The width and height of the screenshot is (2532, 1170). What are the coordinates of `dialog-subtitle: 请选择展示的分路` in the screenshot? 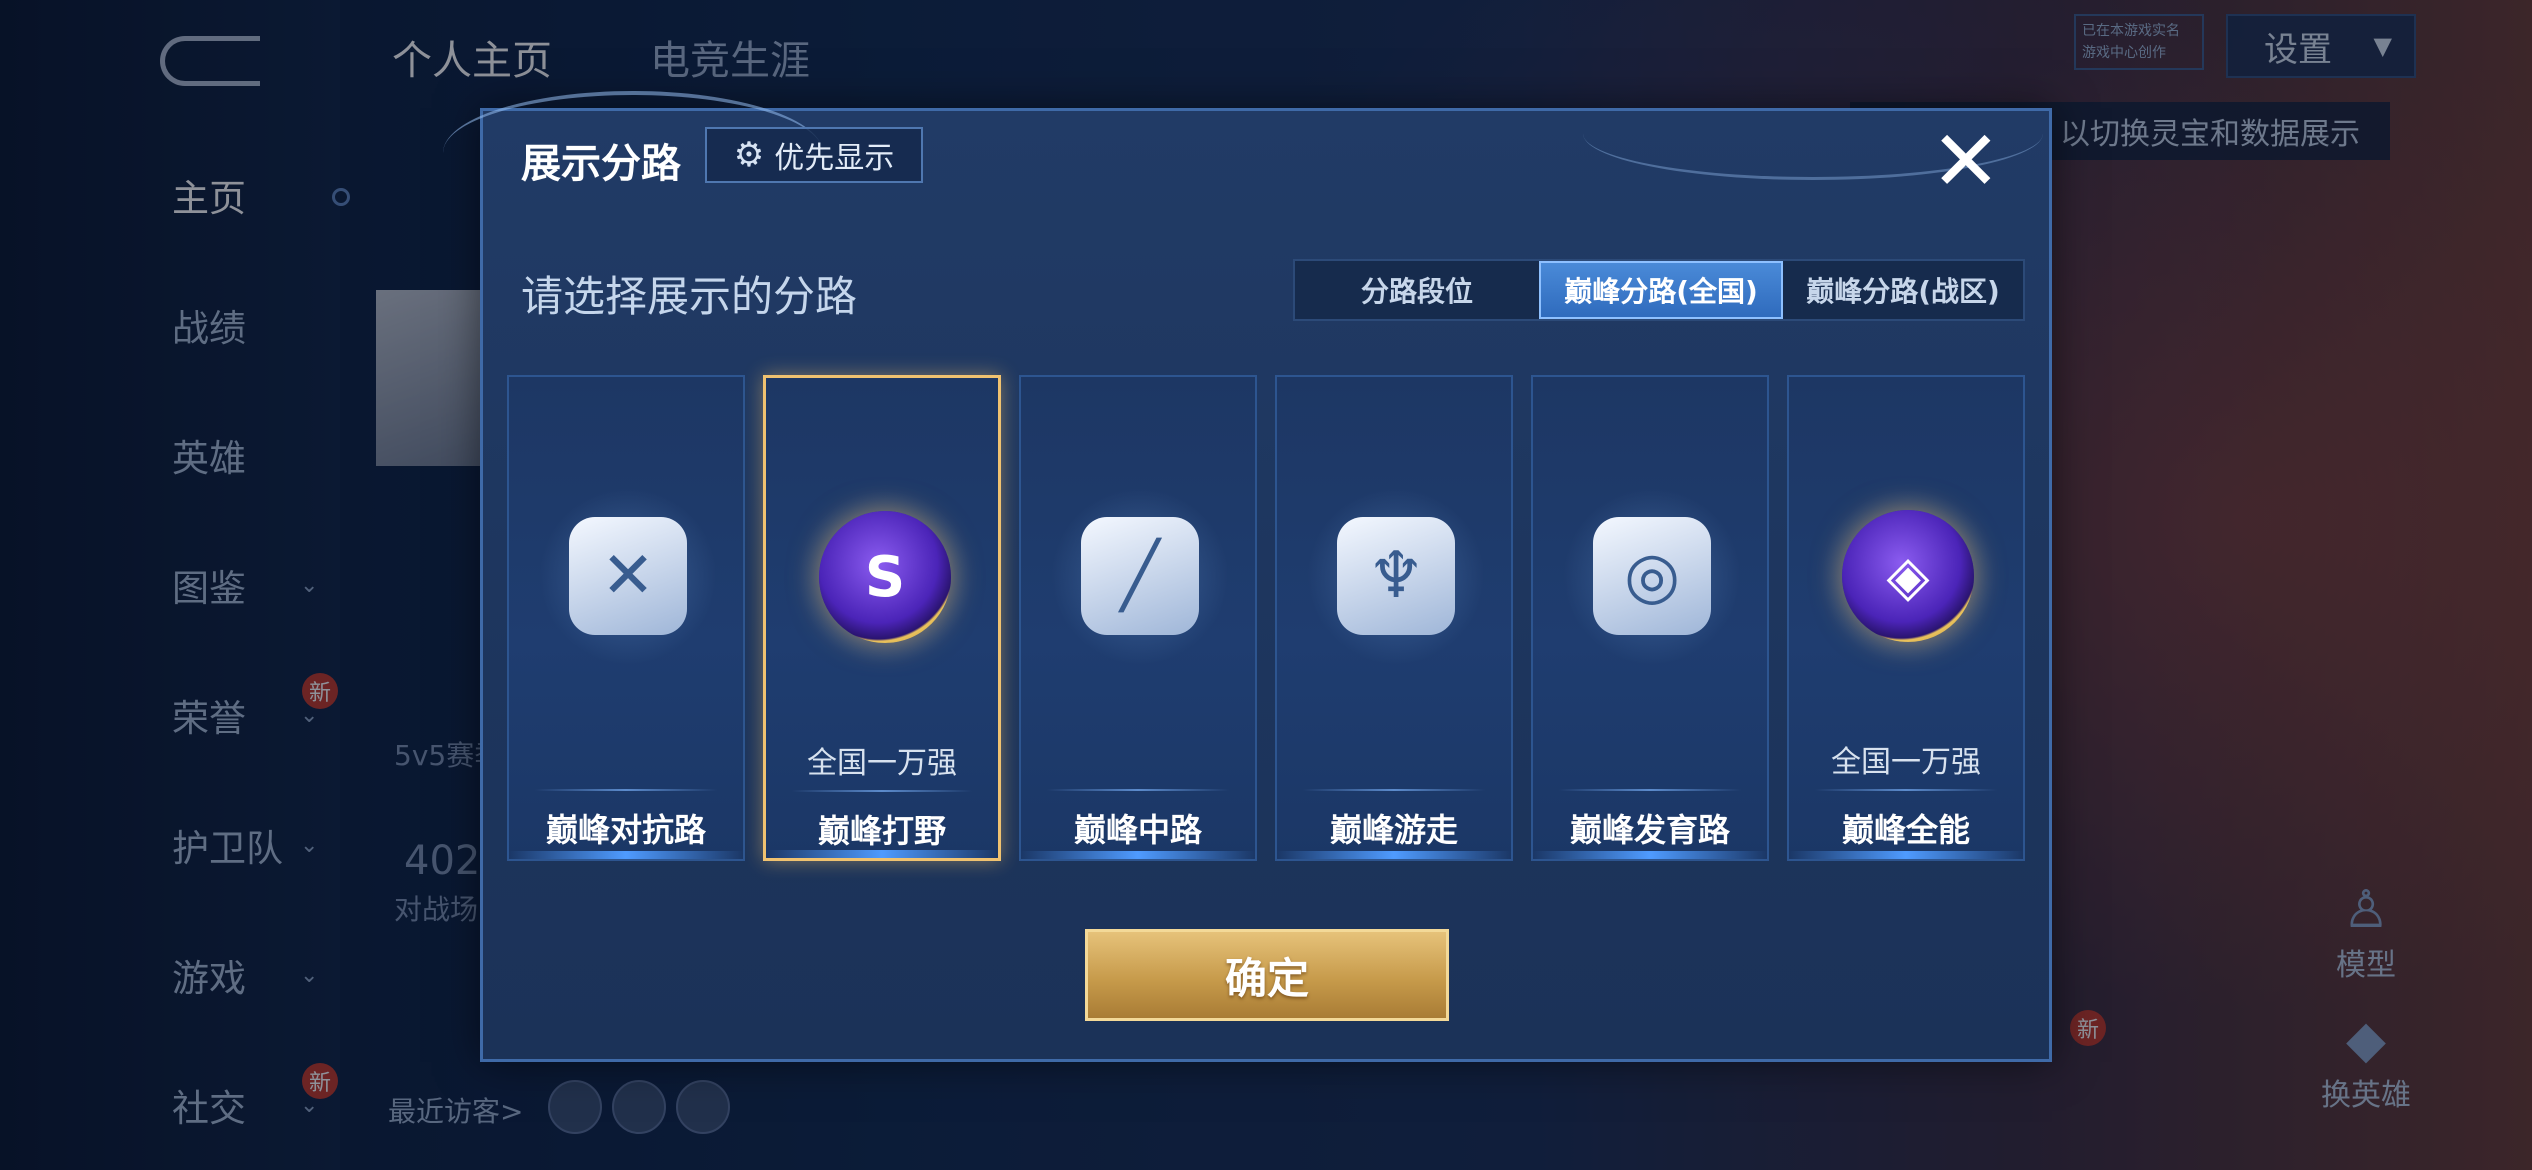 It's located at (689, 296).